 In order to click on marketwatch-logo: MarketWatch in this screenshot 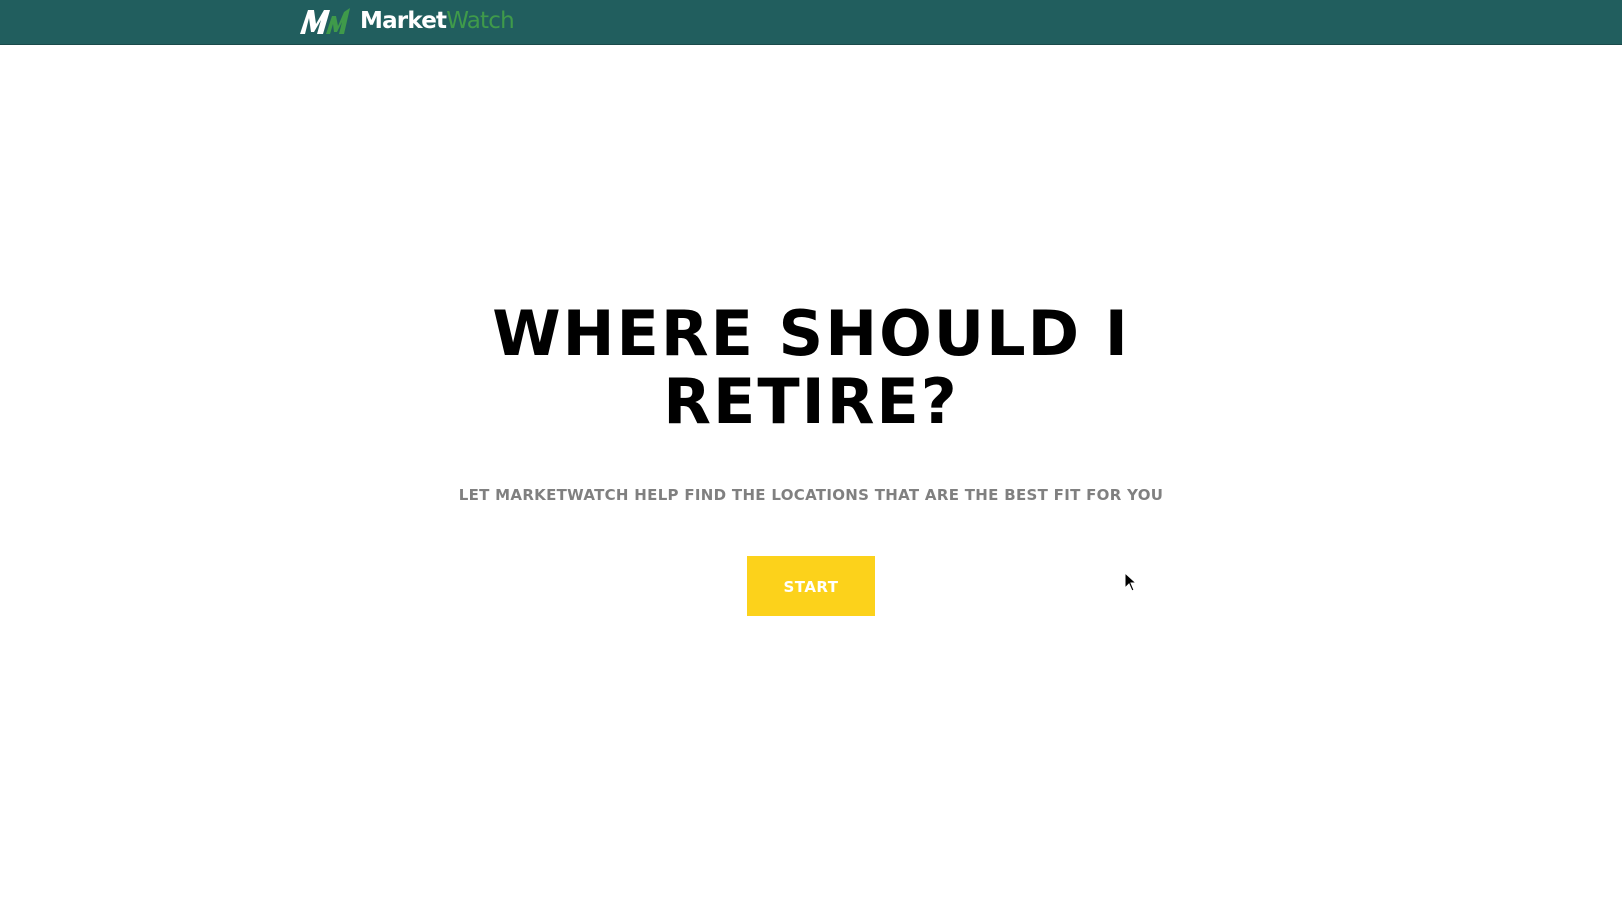, I will do `click(406, 21)`.